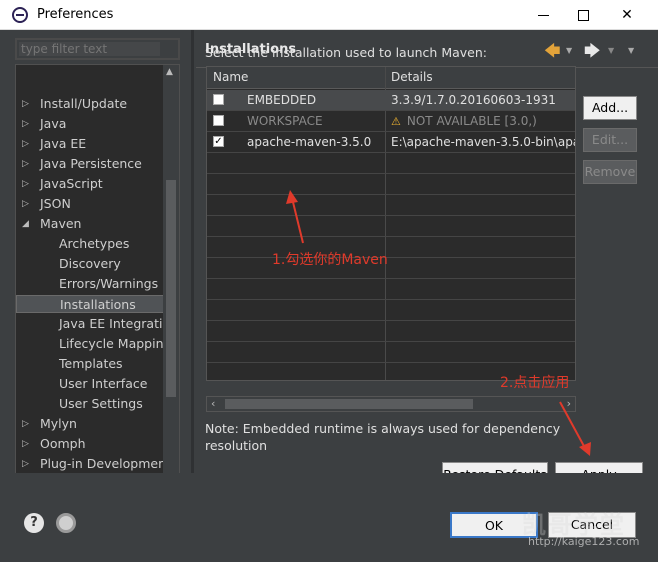  Describe the element at coordinates (610, 172) in the screenshot. I see `remove-button: Remove` at that location.